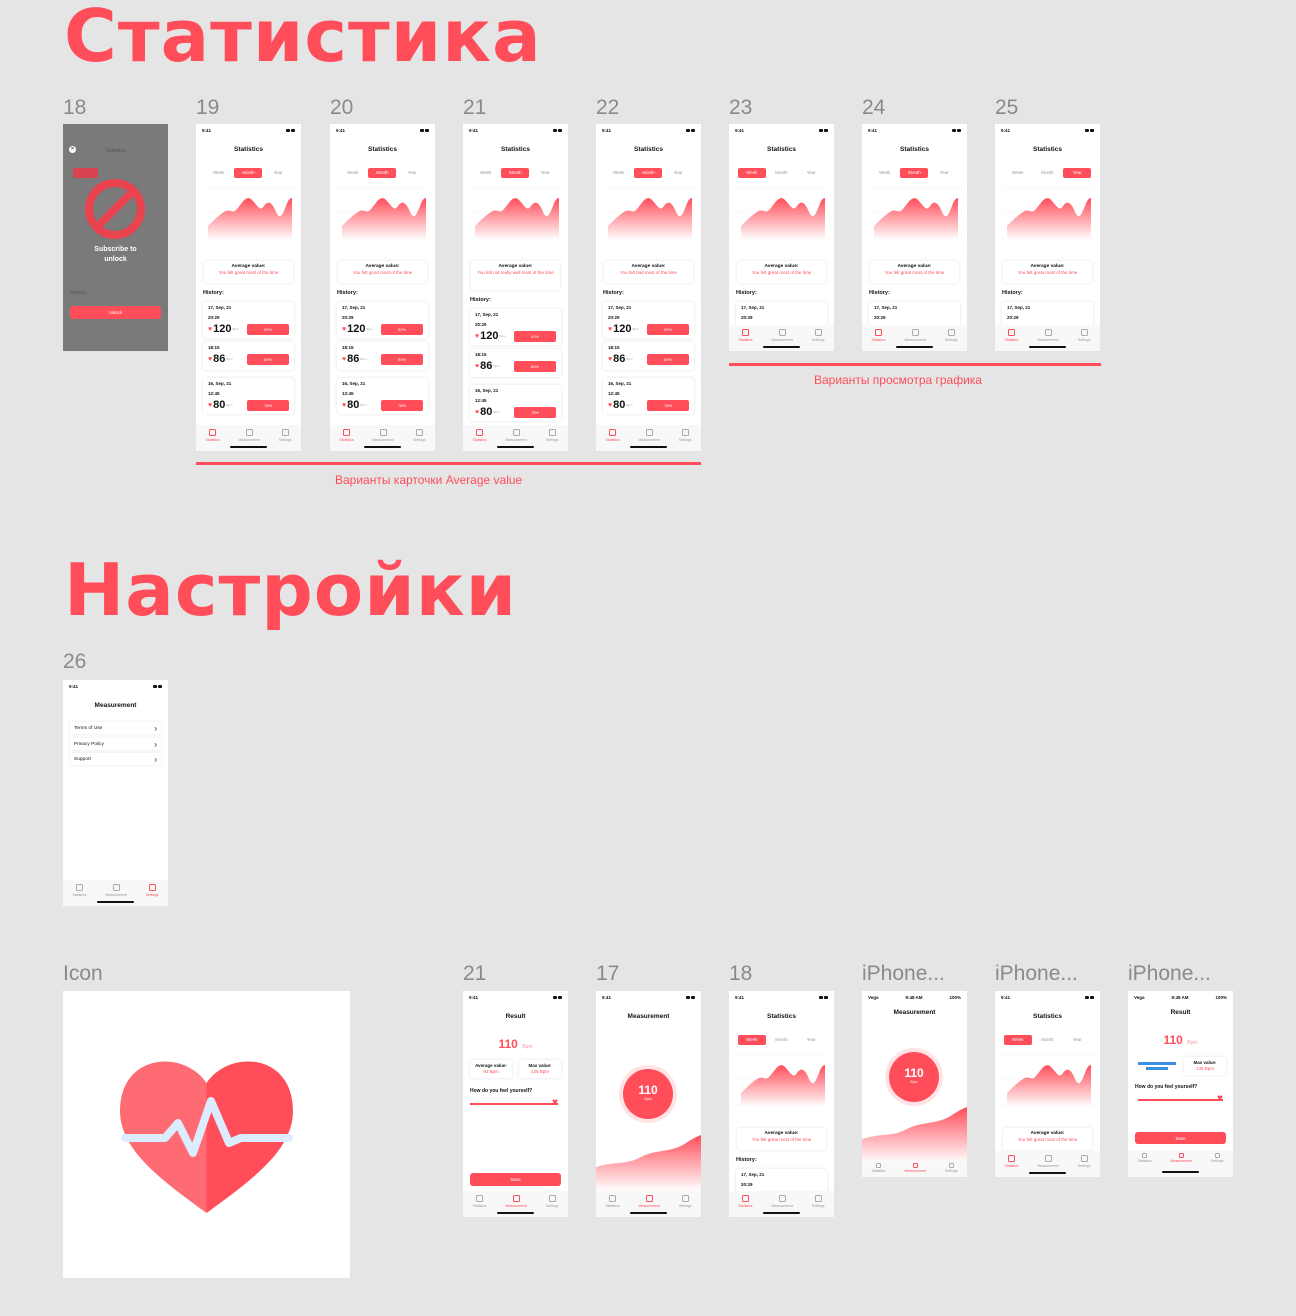  Describe the element at coordinates (781, 1016) in the screenshot. I see `statistics-title: Statistics` at that location.